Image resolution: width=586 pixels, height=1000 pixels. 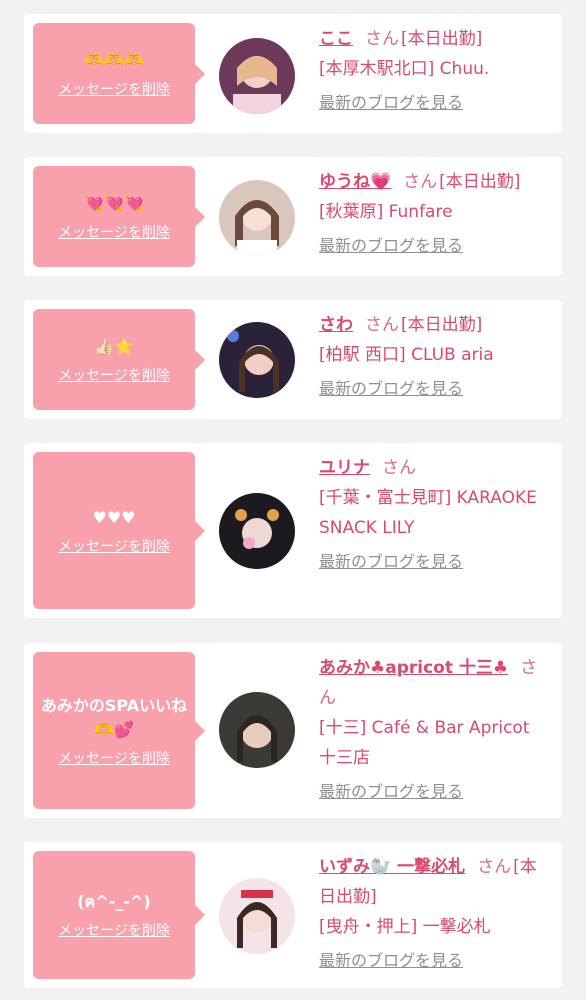 I want to click on cast-info: ここ さん [本日出勤] [本厚木駅北口] Chuu. 最新のブログを見る, so click(x=435, y=71).